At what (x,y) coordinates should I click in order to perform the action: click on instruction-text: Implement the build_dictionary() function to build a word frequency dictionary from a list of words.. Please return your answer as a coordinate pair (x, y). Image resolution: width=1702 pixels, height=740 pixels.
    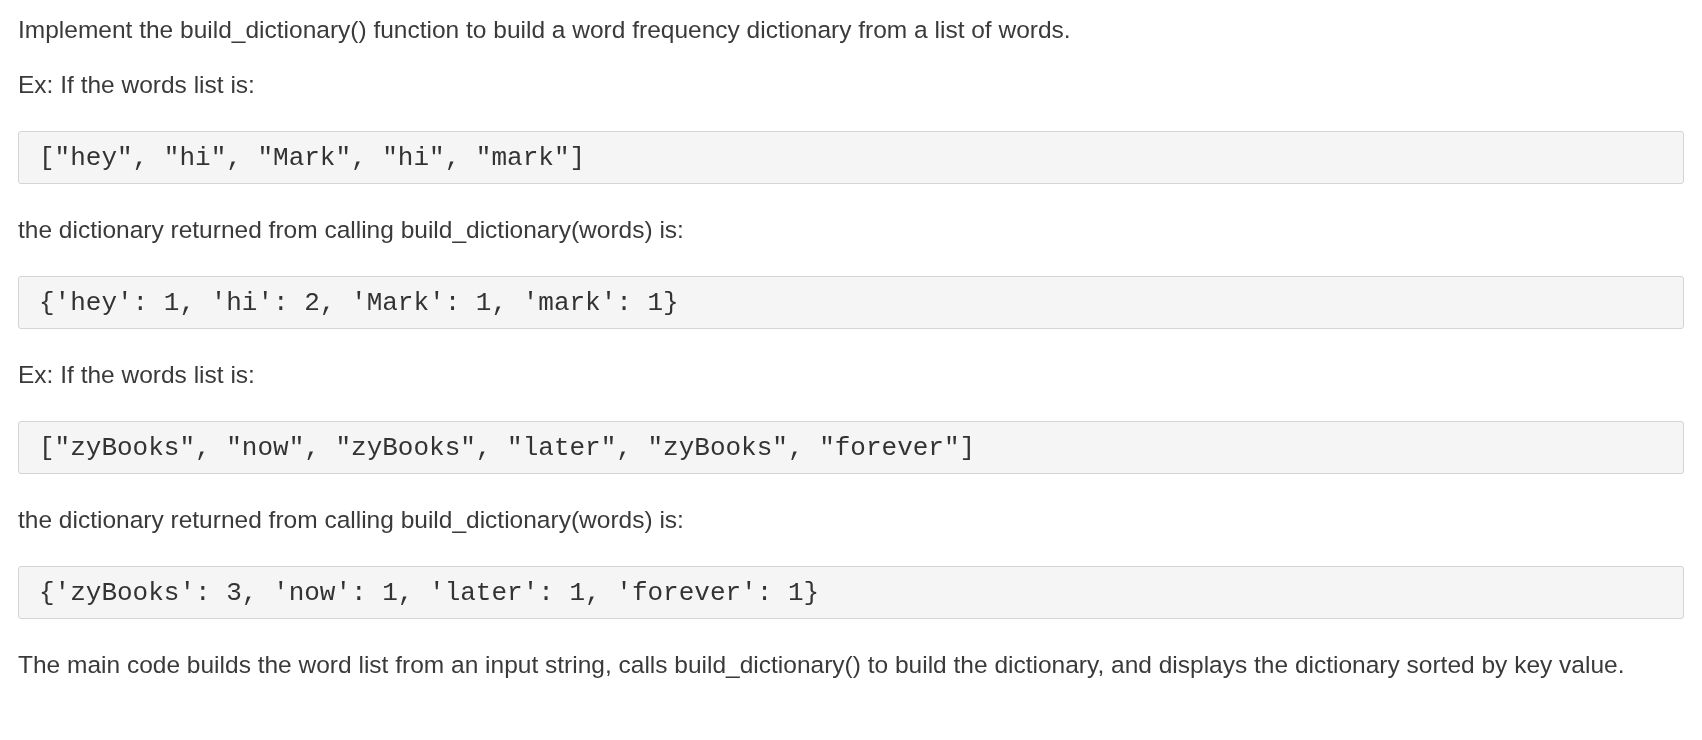
    Looking at the image, I should click on (545, 30).